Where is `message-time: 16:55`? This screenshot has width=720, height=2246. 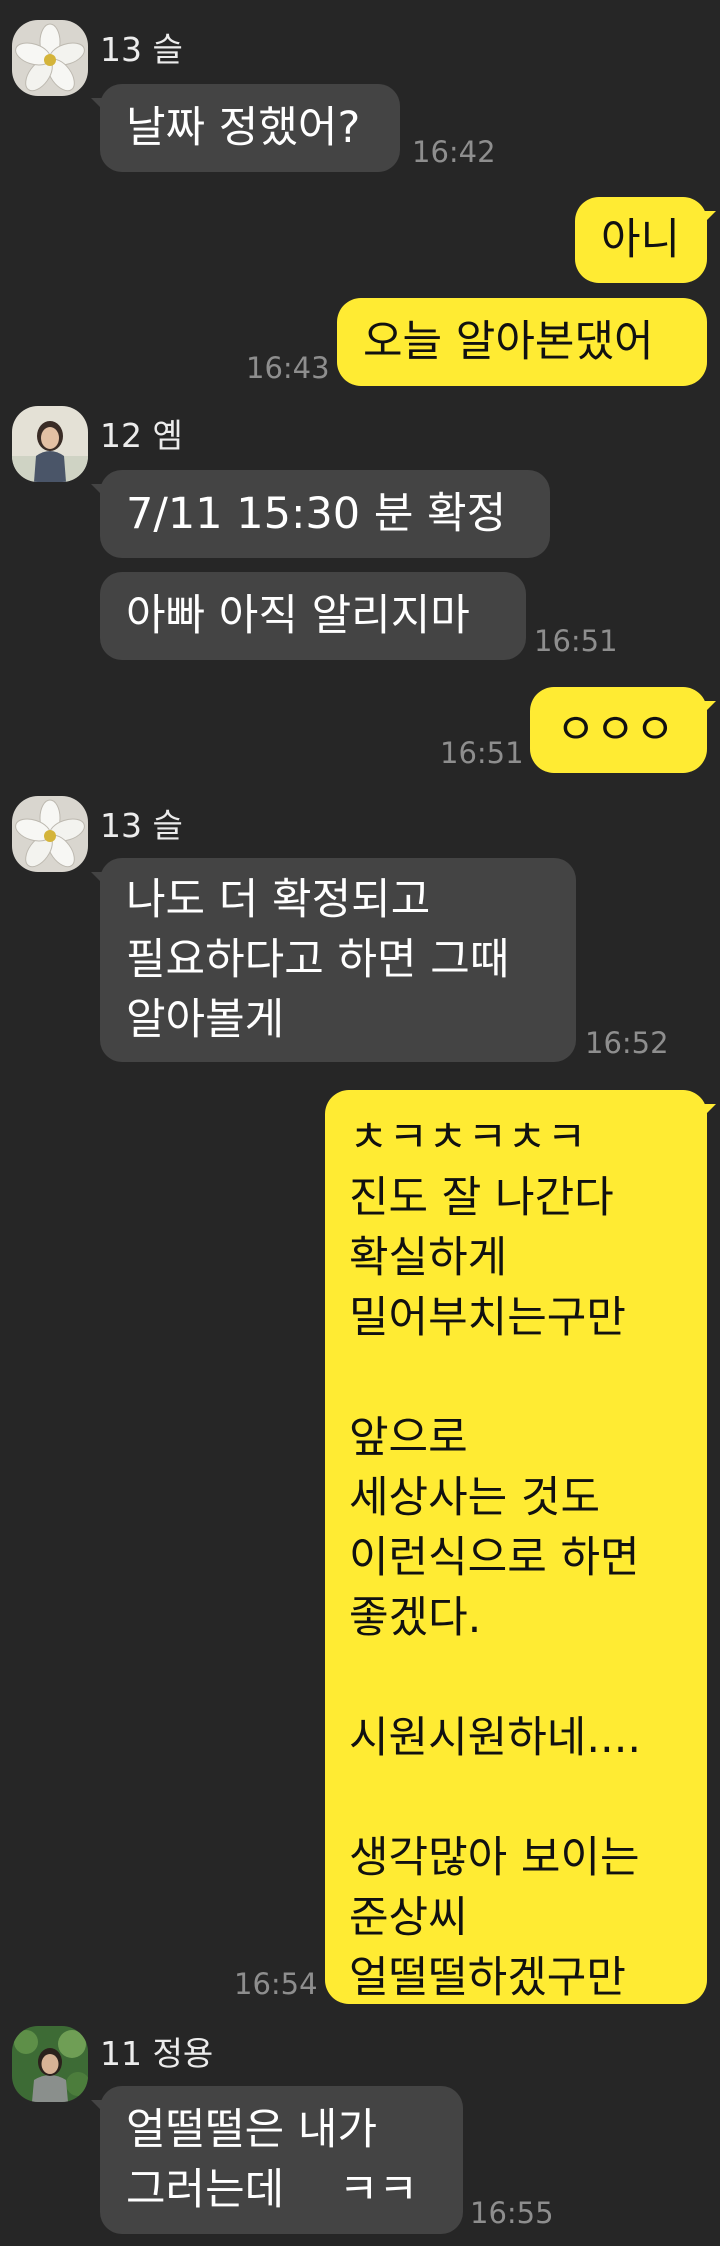 message-time: 16:55 is located at coordinates (512, 2213).